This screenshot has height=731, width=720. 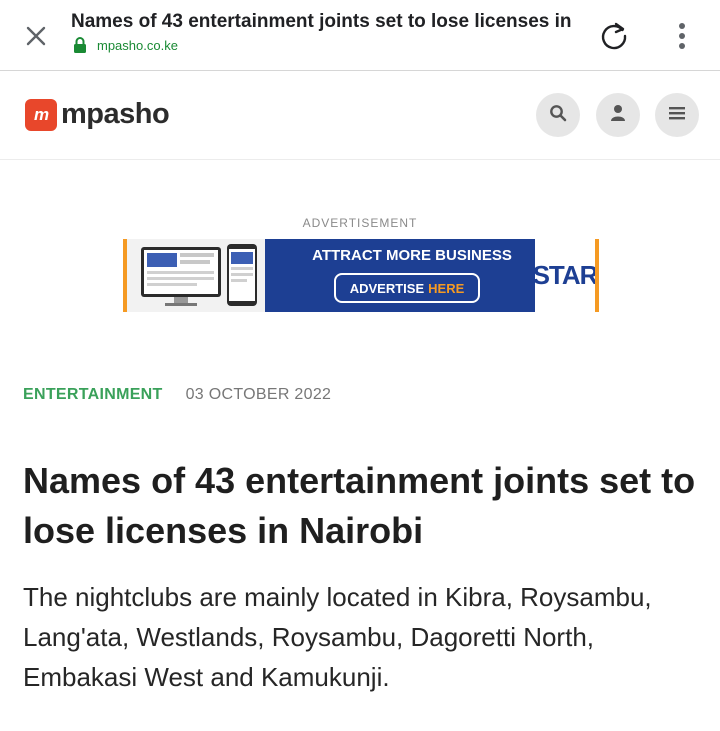 I want to click on ad-cta-highlight: HERE, so click(x=446, y=288).